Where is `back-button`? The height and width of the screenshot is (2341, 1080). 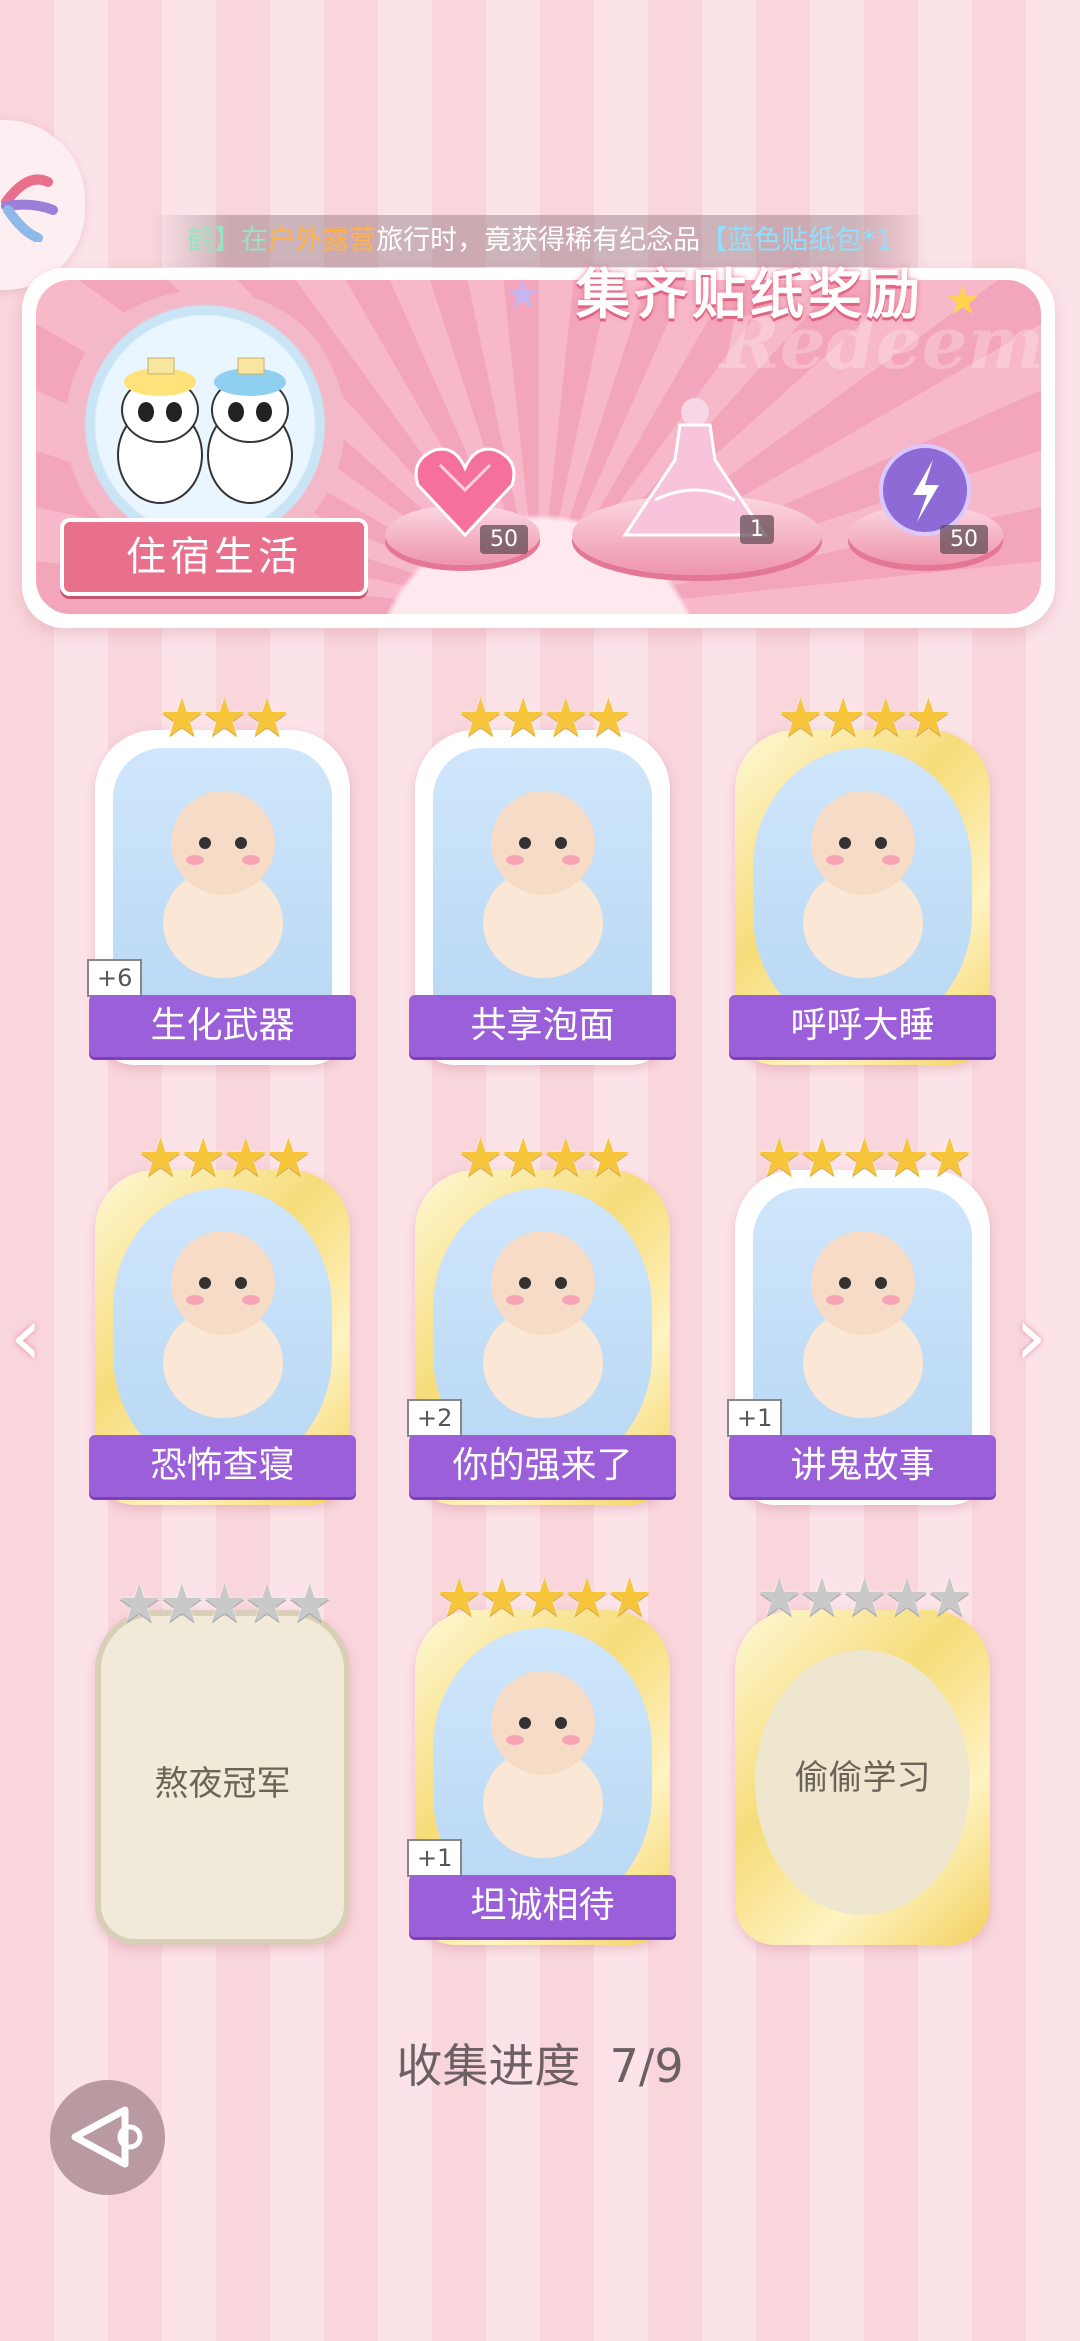 back-button is located at coordinates (107, 2137).